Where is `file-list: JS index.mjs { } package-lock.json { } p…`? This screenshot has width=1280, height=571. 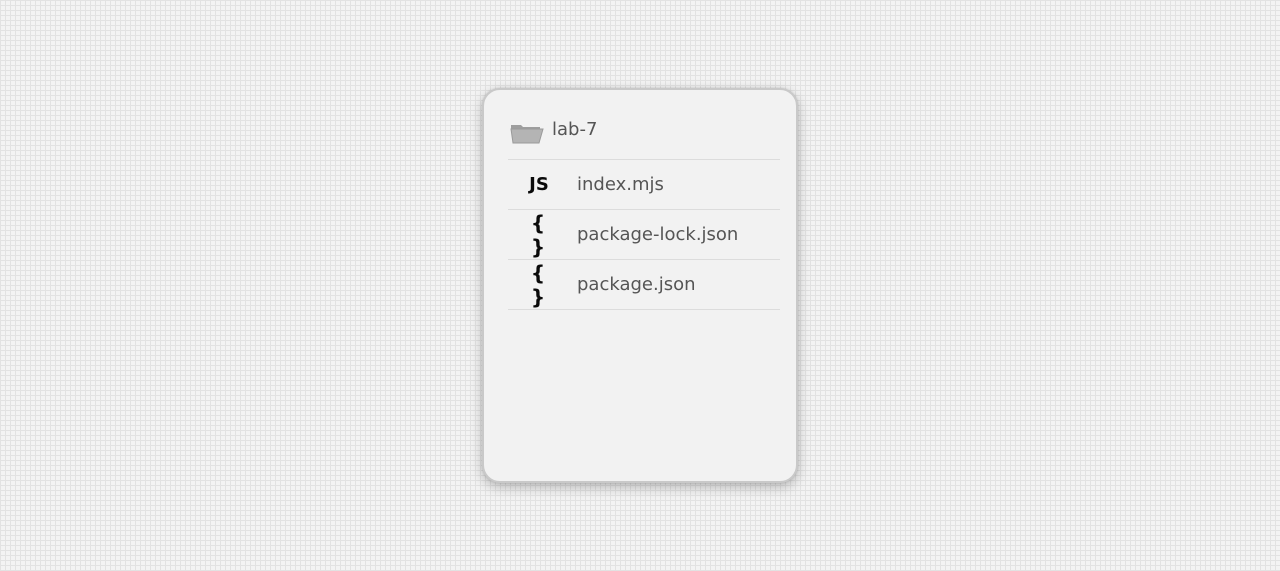
file-list: JS index.mjs { } package-lock.json { } p… is located at coordinates (644, 235).